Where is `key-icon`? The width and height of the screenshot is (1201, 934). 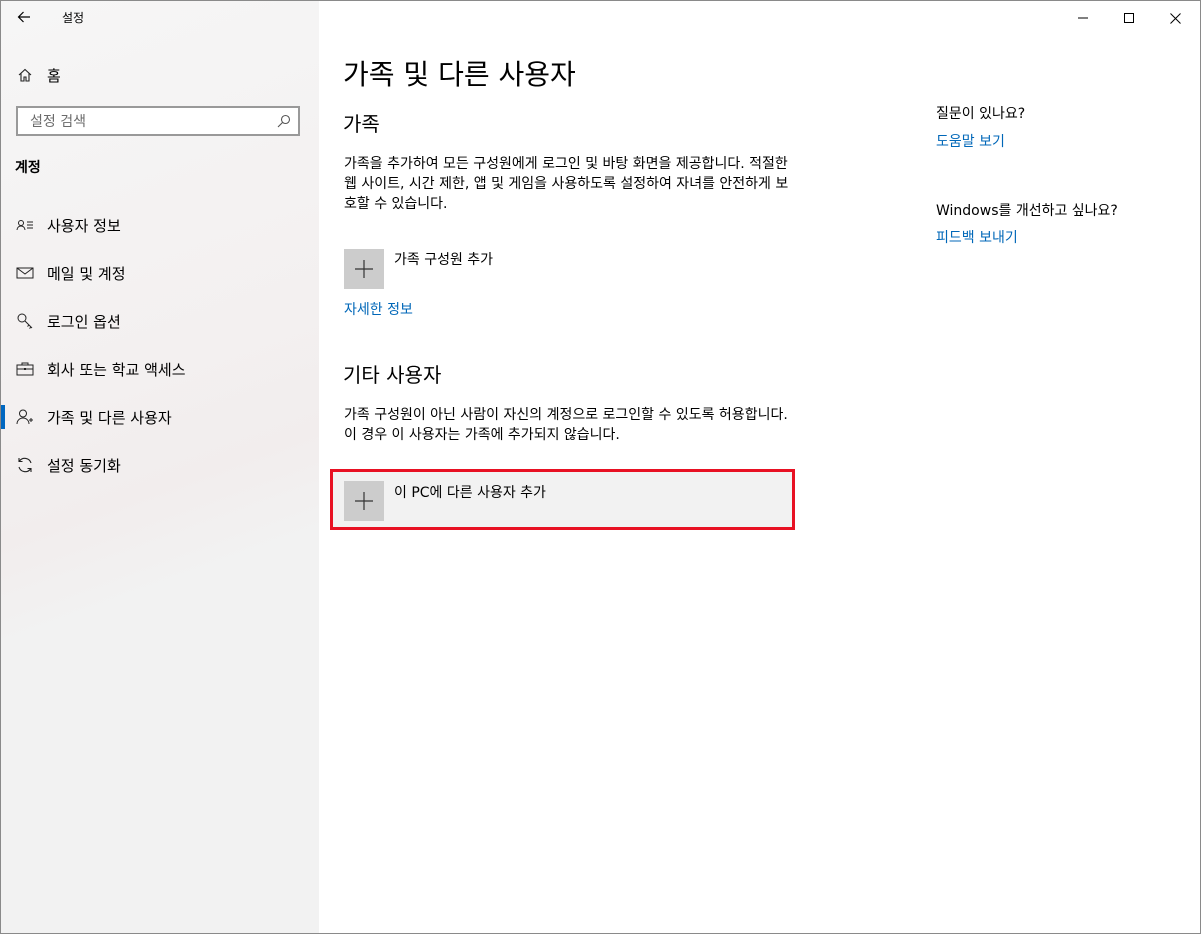
key-icon is located at coordinates (25, 321).